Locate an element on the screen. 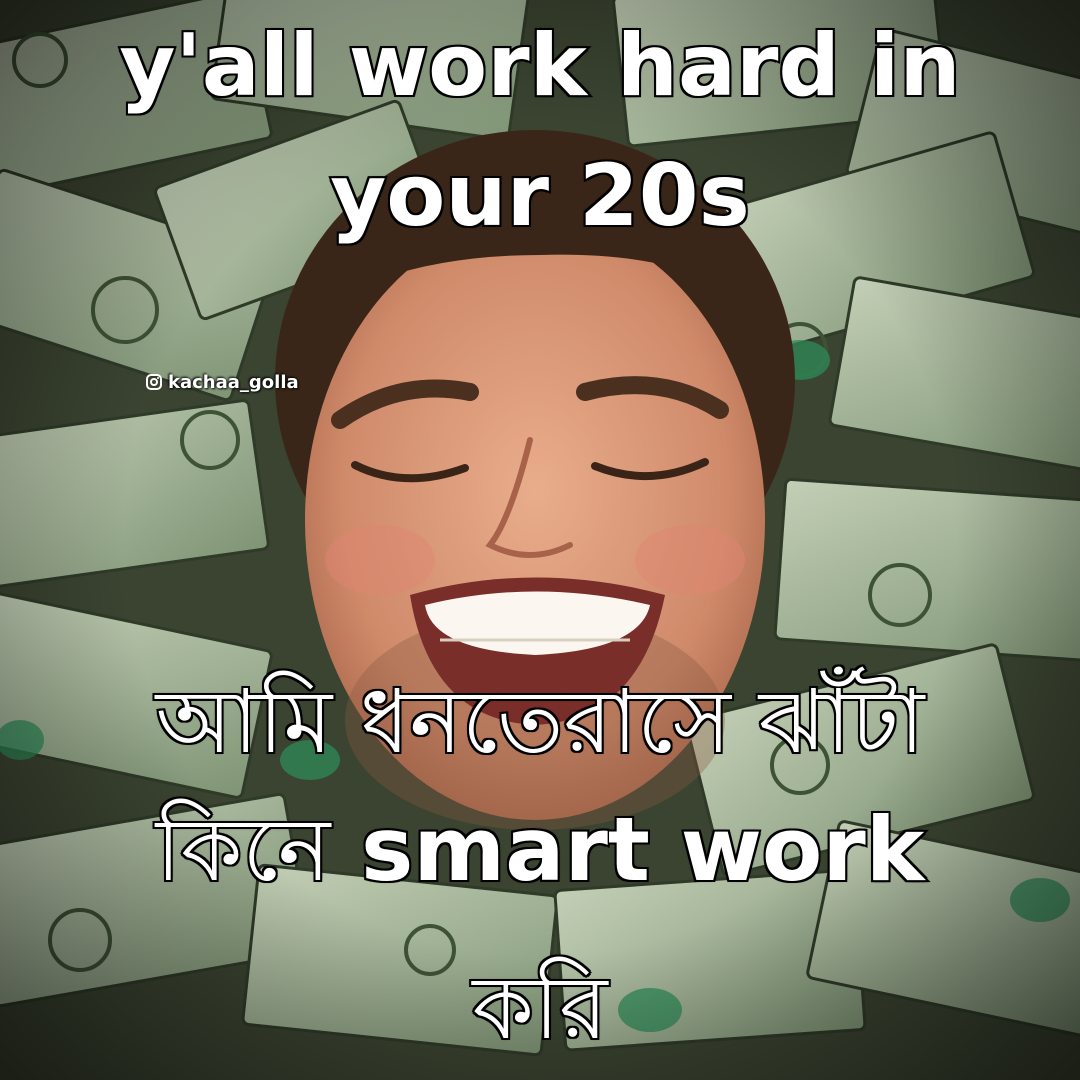 The width and height of the screenshot is (1080, 1080). caption-bottom-line-1: আমি ধনতেরাসে ঝাঁটা is located at coordinates (540, 722).